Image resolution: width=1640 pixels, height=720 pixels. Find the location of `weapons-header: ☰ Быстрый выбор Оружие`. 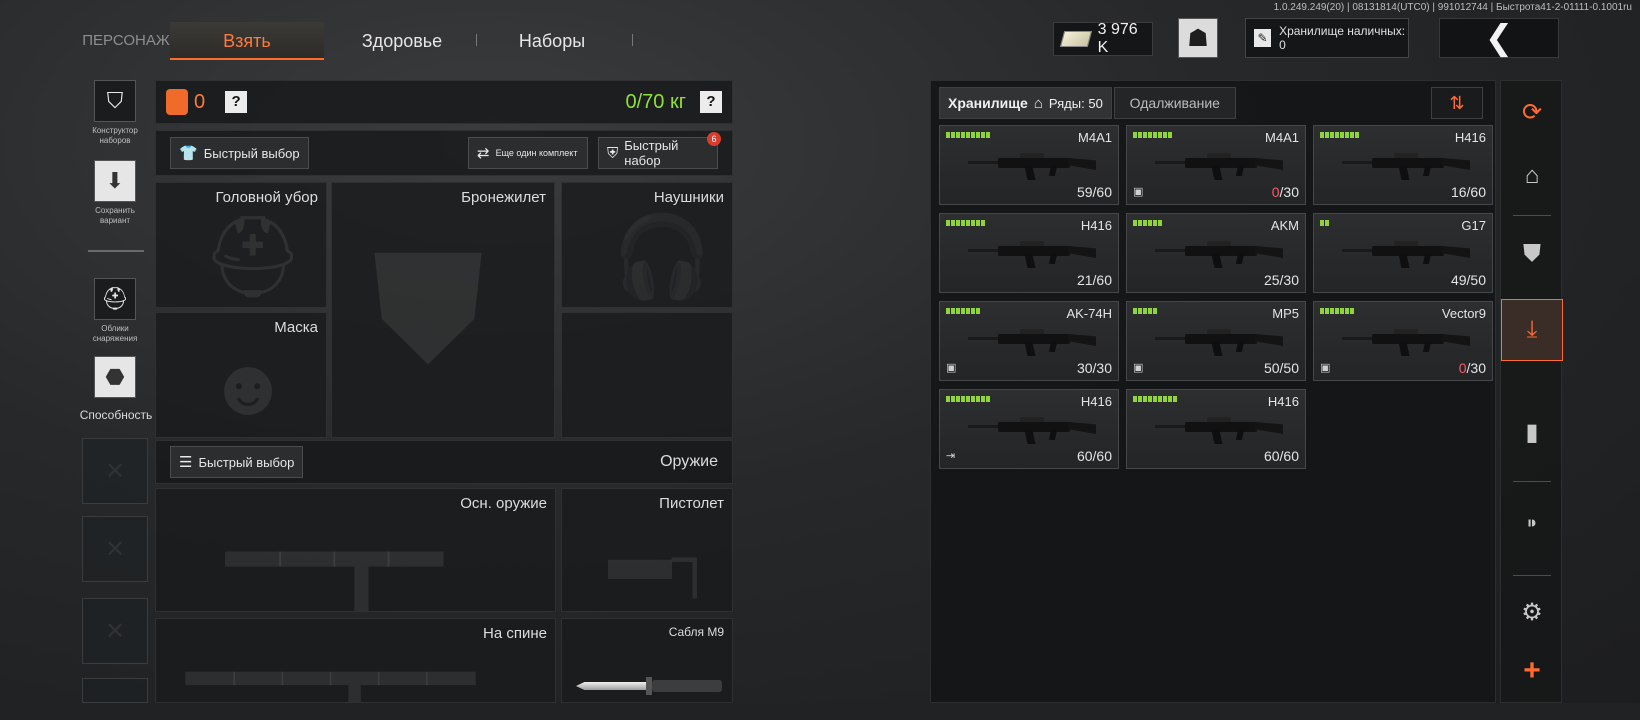

weapons-header: ☰ Быстрый выбор Оружие is located at coordinates (444, 462).